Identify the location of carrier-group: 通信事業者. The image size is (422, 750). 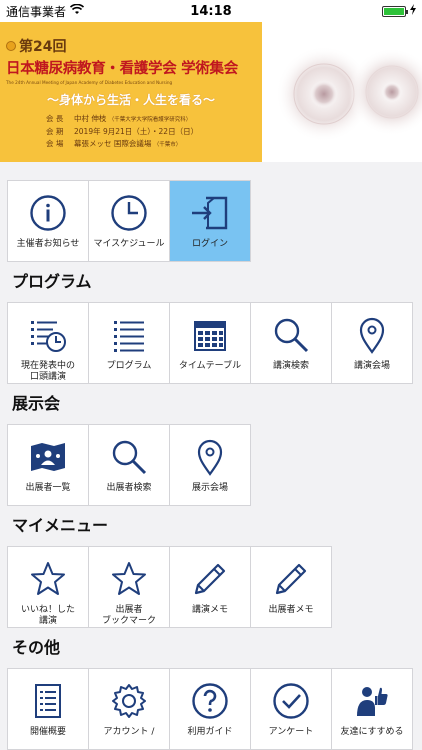
(45, 11).